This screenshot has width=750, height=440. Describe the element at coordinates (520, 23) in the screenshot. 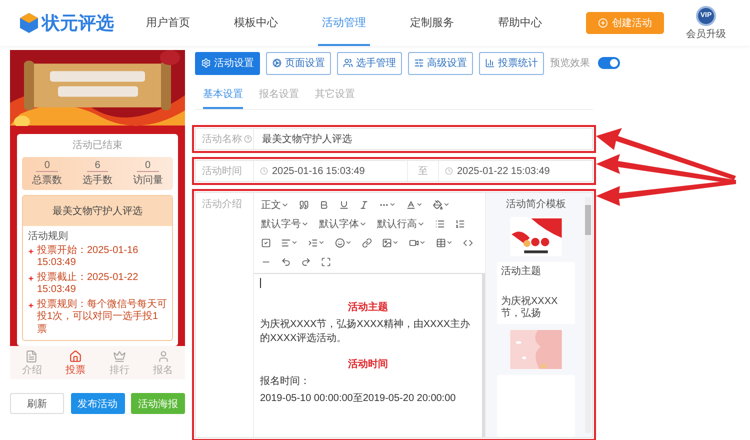

I see `nav-link: 帮助中心` at that location.